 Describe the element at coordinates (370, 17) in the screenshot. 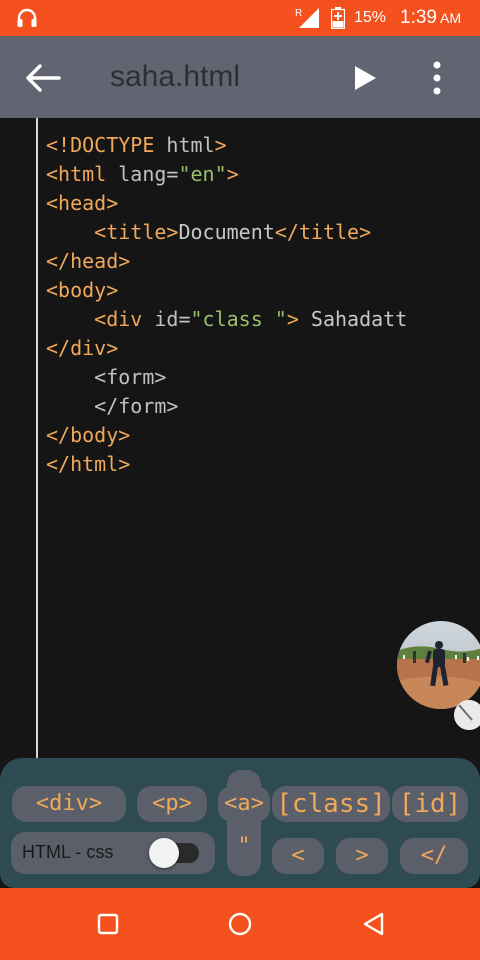

I see `battery-percent: 15%` at that location.